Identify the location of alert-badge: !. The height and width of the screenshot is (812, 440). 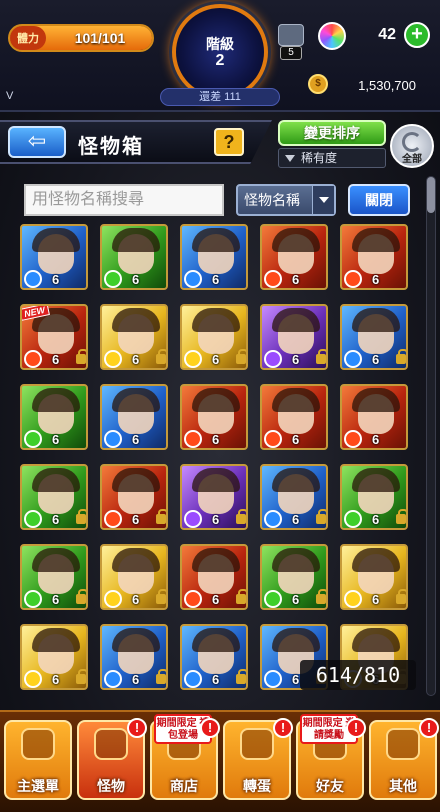
(210, 728).